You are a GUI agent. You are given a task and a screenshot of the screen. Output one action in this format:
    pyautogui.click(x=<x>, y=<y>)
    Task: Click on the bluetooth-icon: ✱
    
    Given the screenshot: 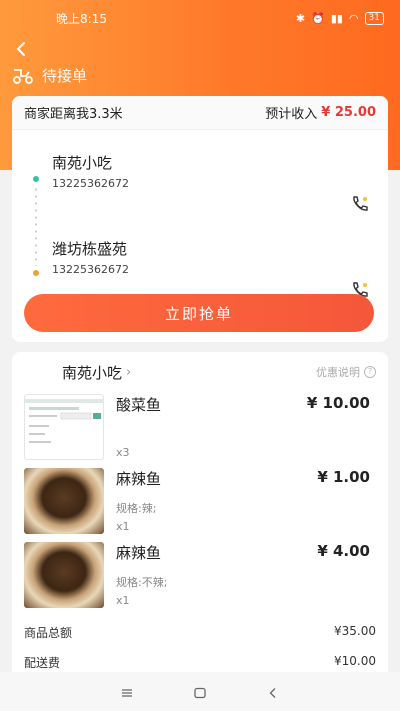 What is the action you would take?
    pyautogui.click(x=300, y=18)
    